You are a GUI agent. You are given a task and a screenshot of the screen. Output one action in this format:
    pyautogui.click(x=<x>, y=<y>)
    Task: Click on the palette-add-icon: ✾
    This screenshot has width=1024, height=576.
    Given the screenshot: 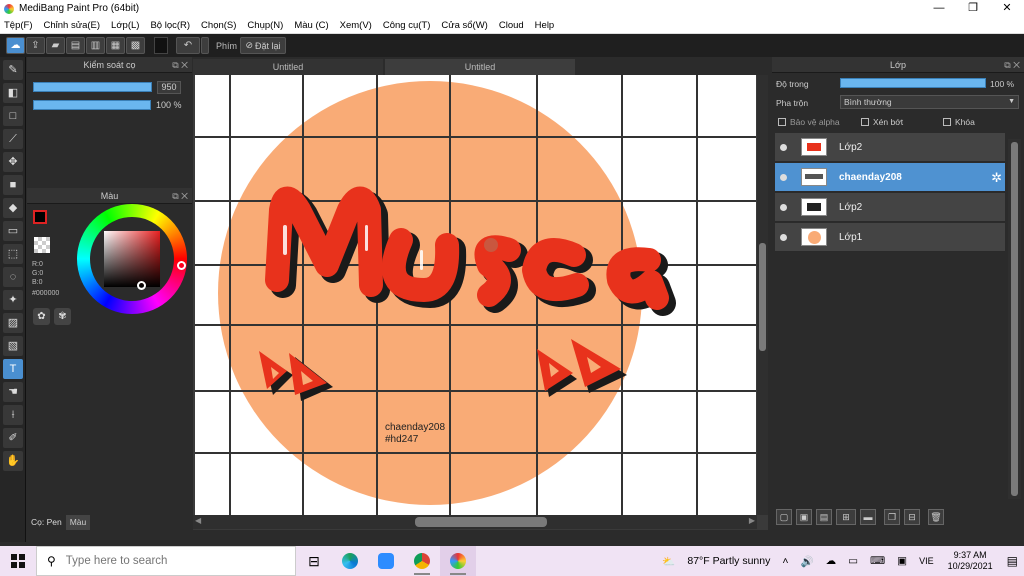 What is the action you would take?
    pyautogui.click(x=62, y=316)
    